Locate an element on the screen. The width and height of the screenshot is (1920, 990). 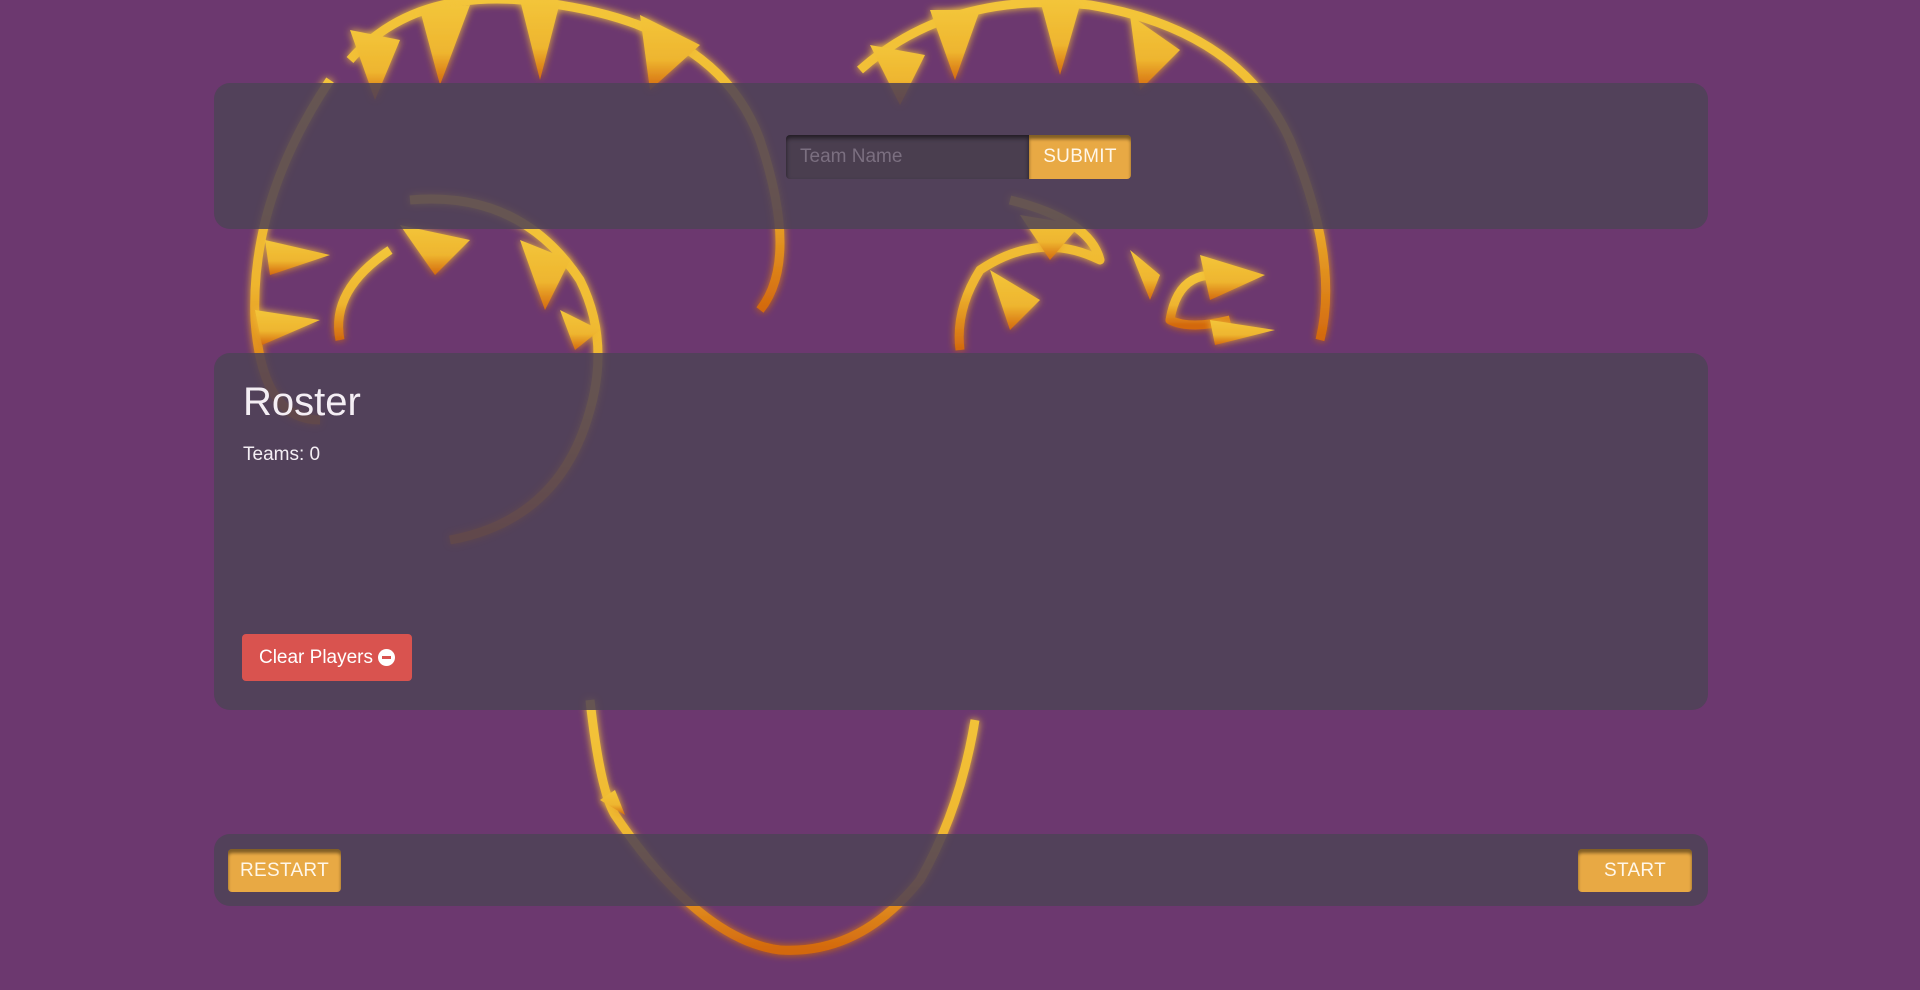
team-name-form: SUBMIT is located at coordinates (958, 157).